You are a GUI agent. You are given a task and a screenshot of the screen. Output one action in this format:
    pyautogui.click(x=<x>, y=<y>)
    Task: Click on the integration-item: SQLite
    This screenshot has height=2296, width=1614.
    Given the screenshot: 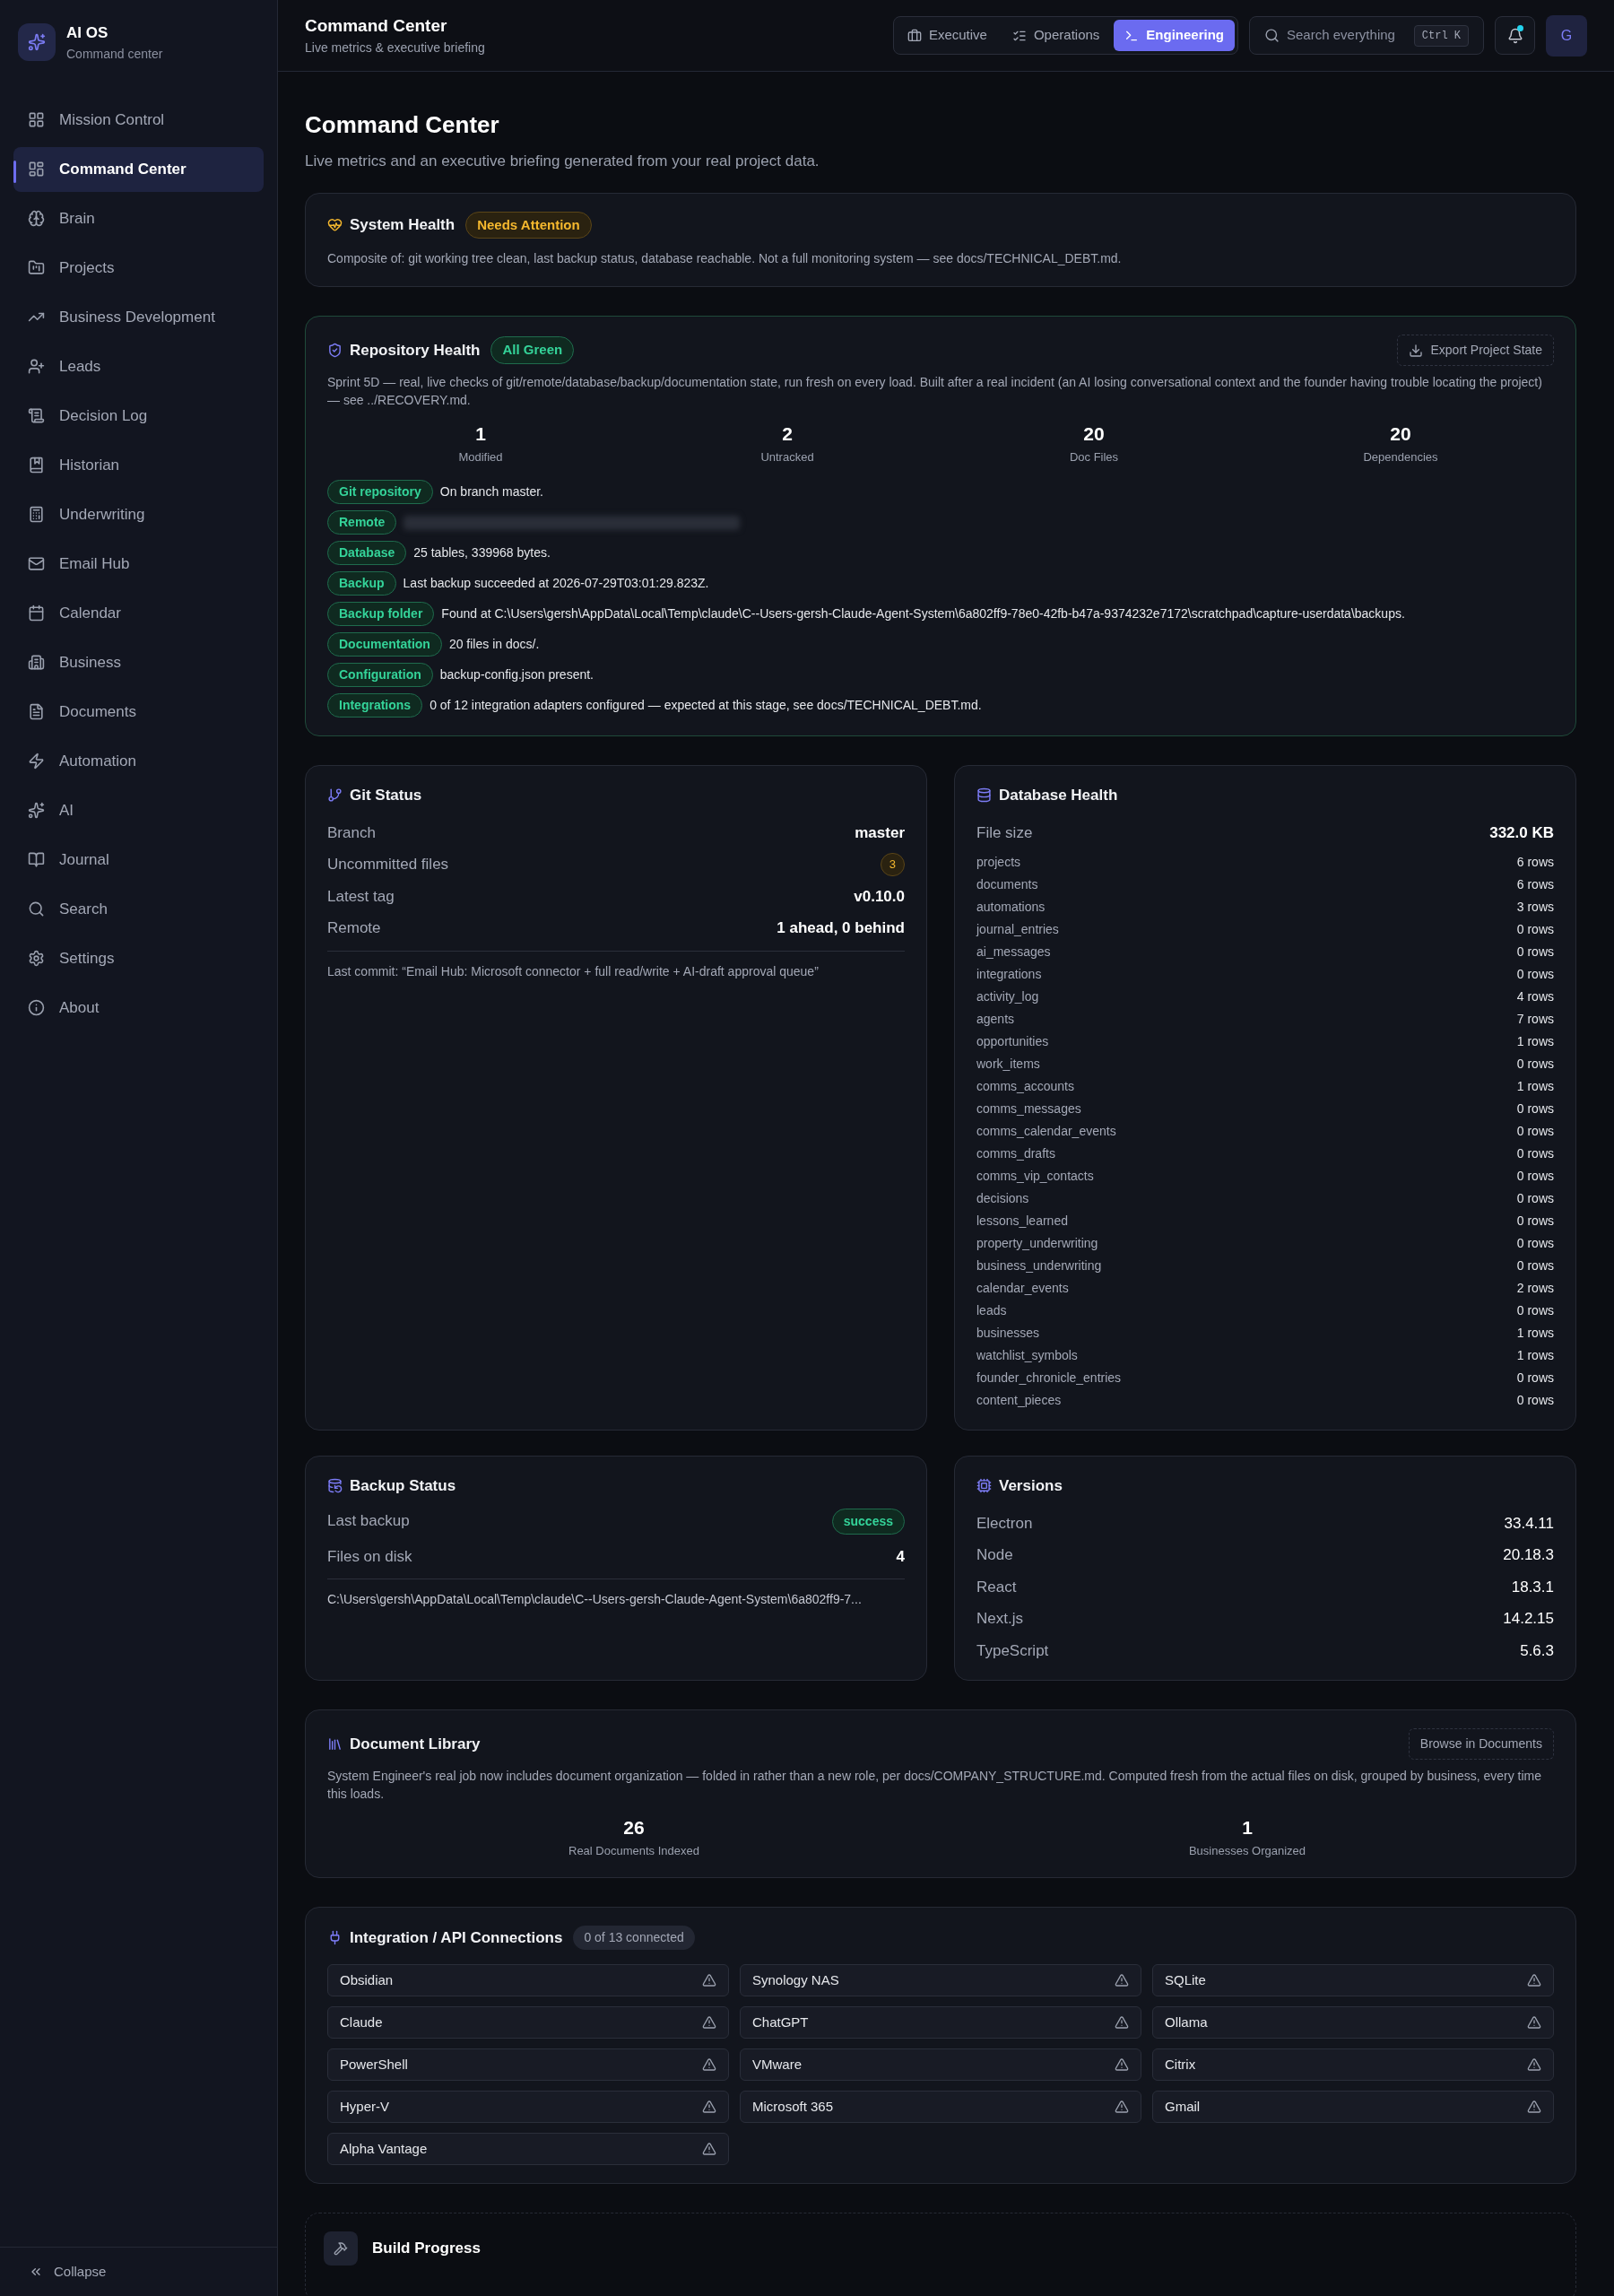 What is the action you would take?
    pyautogui.click(x=1353, y=1980)
    